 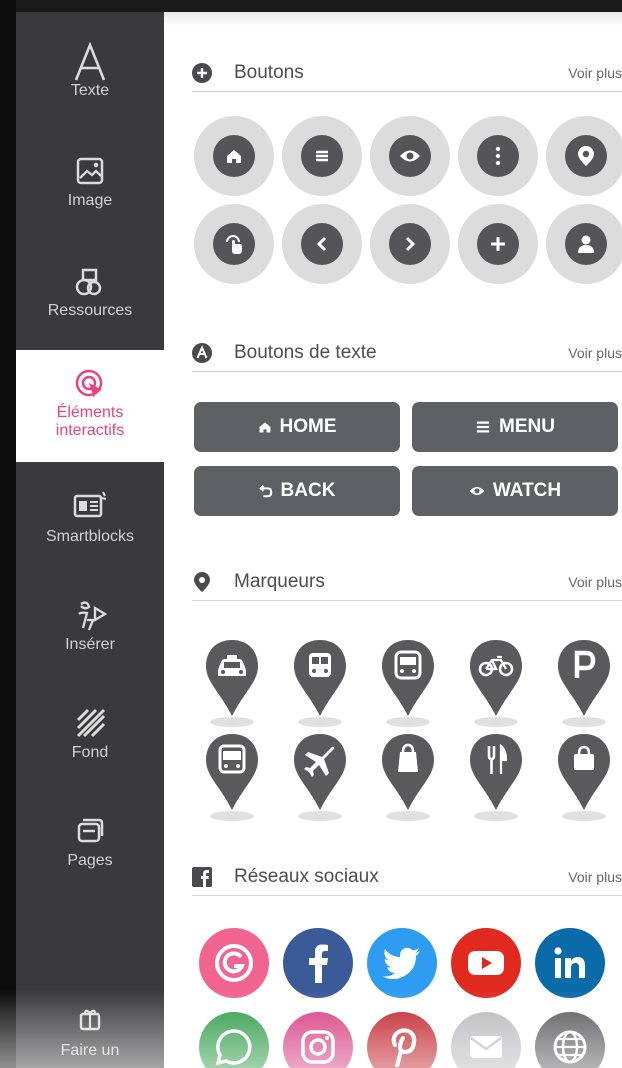 What do you see at coordinates (90, 752) in the screenshot?
I see `sidebar-item-label: Fond` at bounding box center [90, 752].